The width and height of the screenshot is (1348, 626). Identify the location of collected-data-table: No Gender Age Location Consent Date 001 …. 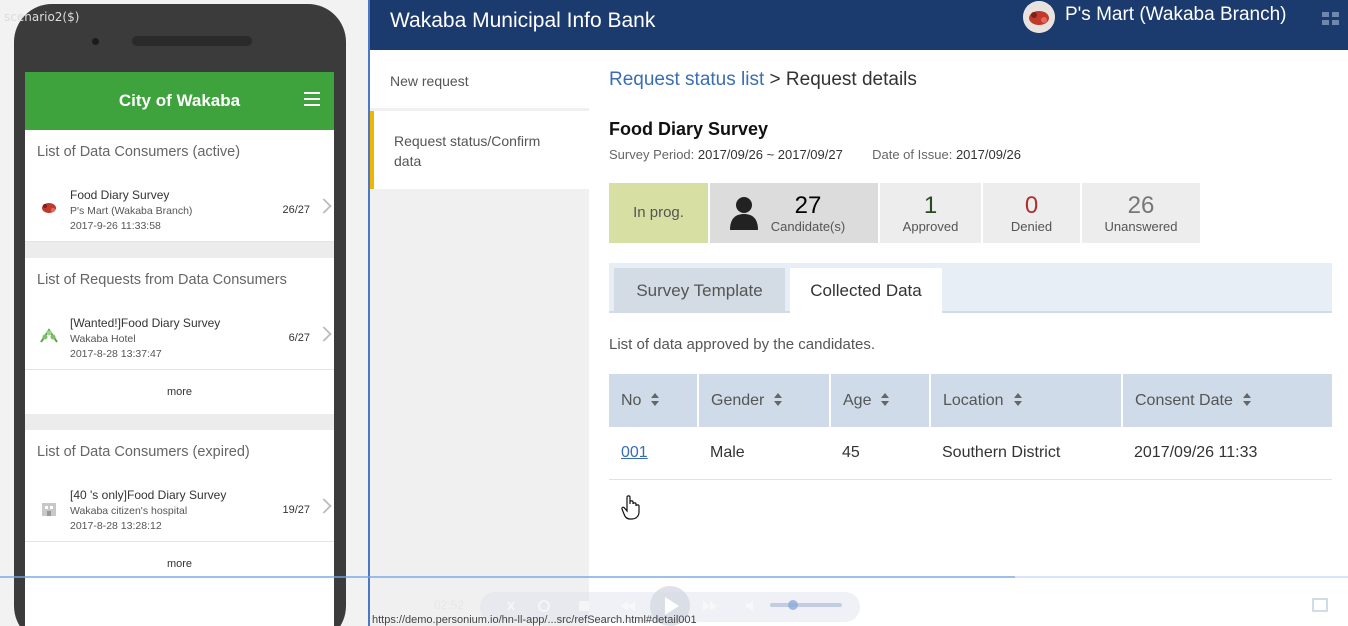
(970, 427).